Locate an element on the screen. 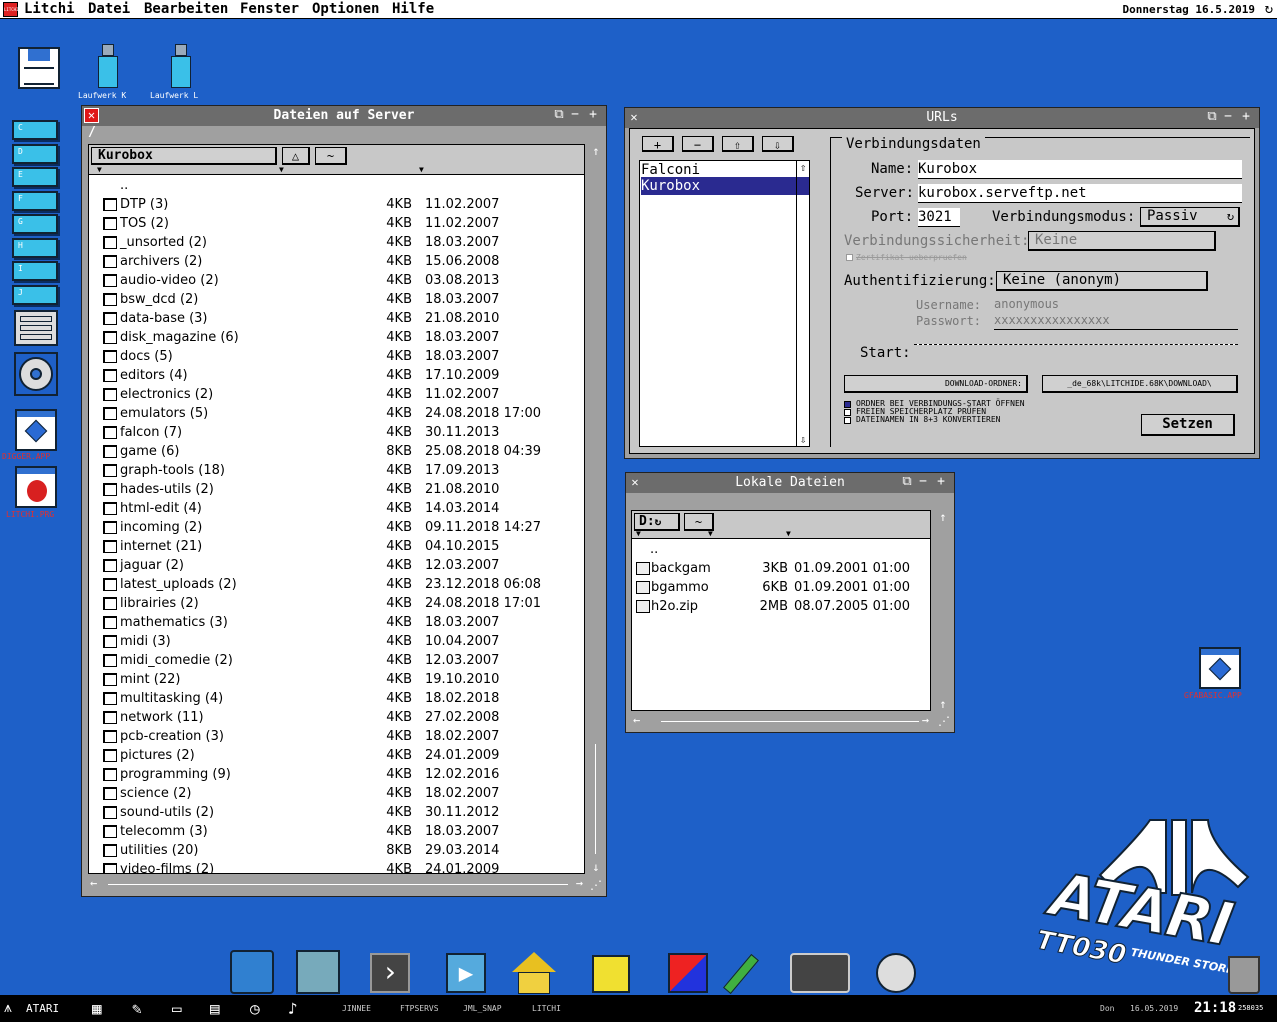 Image resolution: width=1277 pixels, height=1022 pixels. table-row: docs (5) 4KB 18.03.2007 is located at coordinates (336, 356).